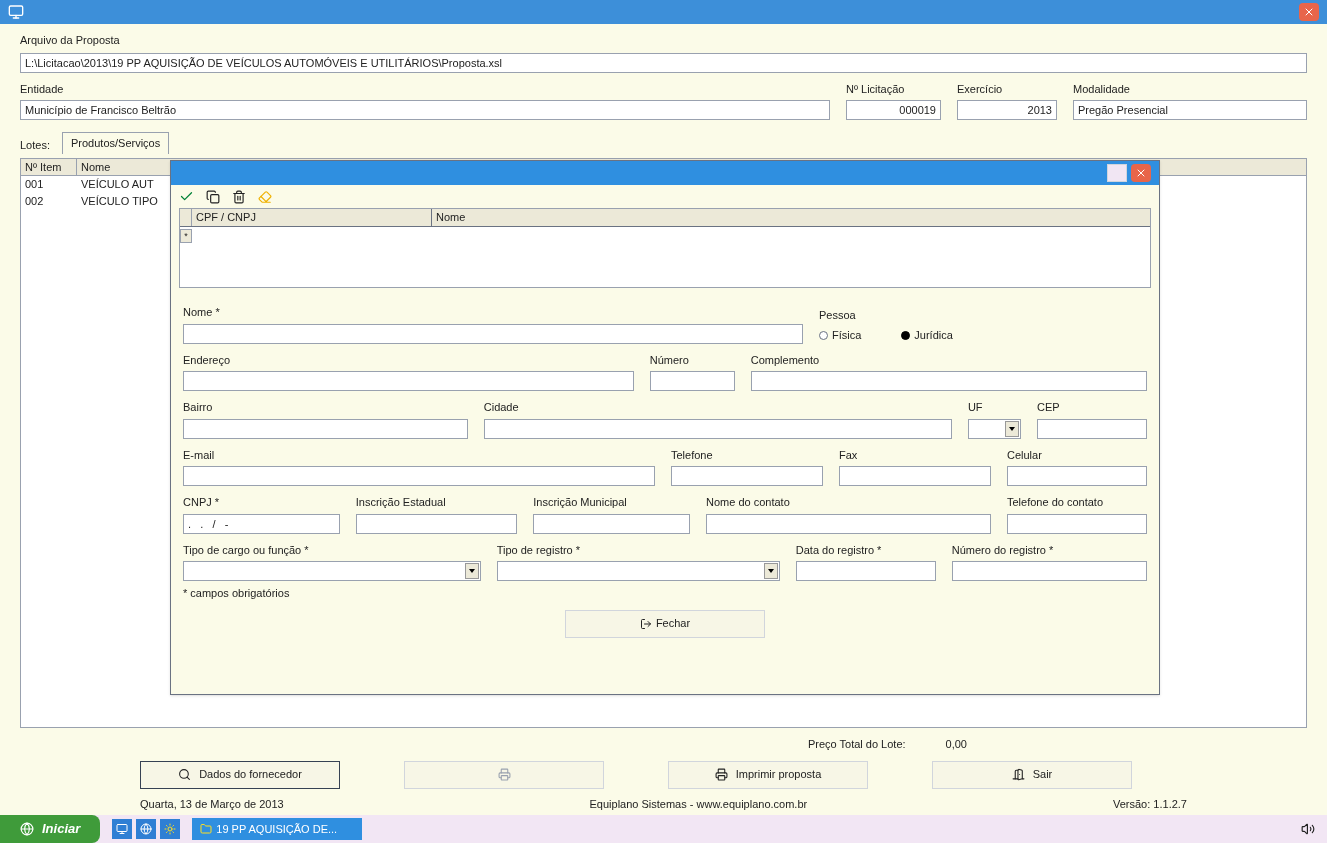 This screenshot has height=843, width=1327. What do you see at coordinates (122, 829) in the screenshot?
I see `desktop-icon` at bounding box center [122, 829].